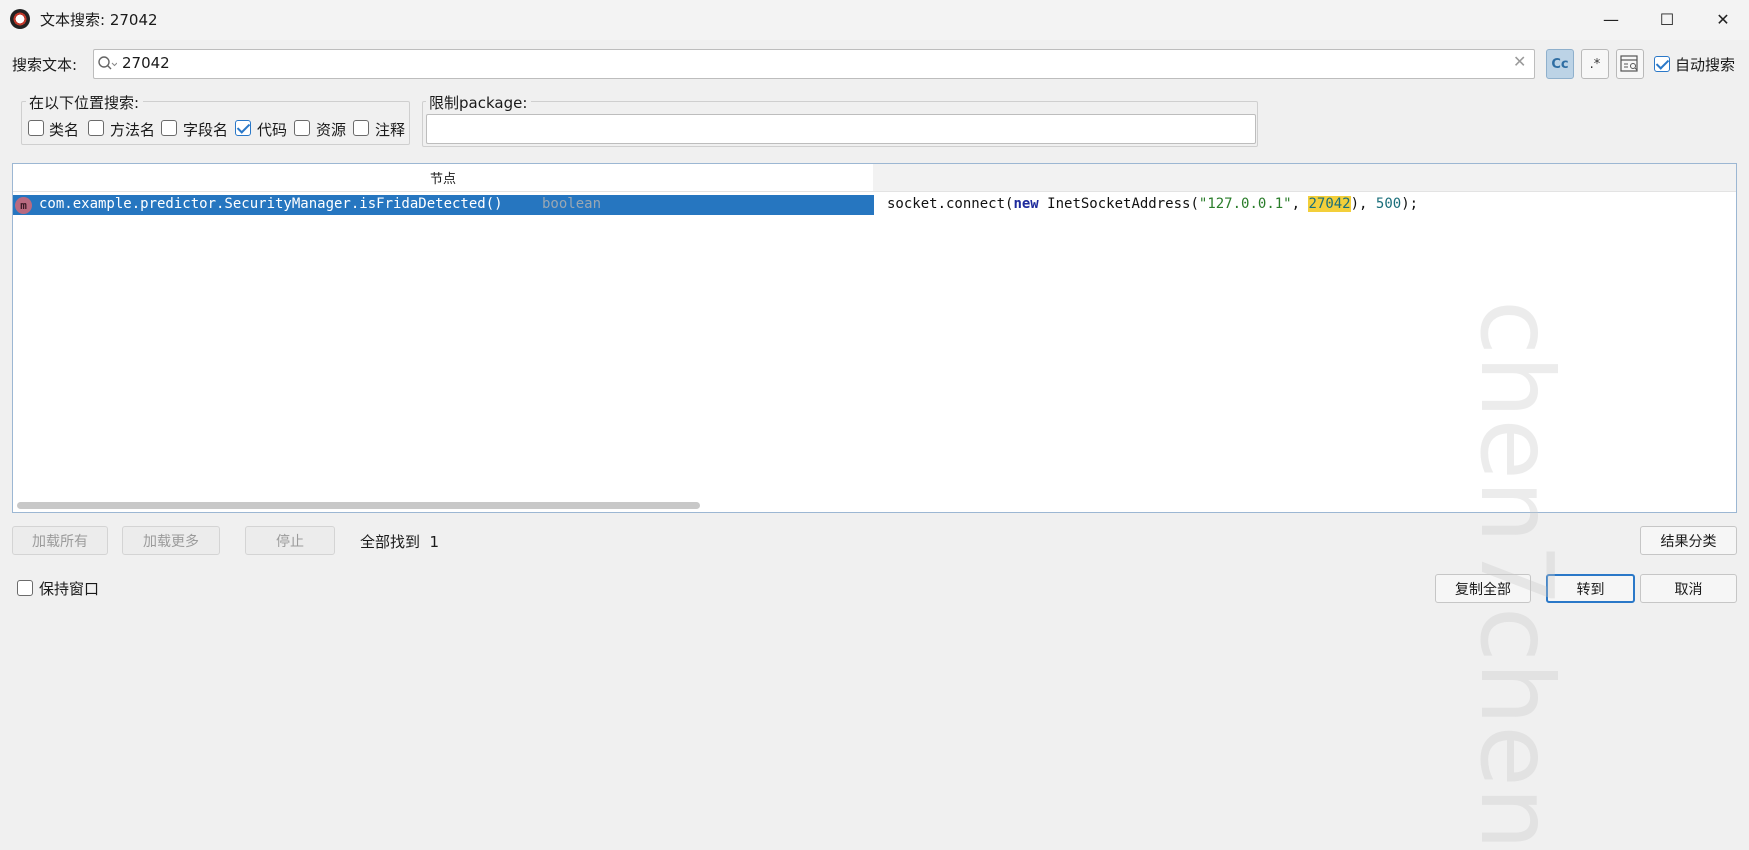 Image resolution: width=1749 pixels, height=850 pixels. Describe the element at coordinates (1410, 204) in the screenshot. I see `code-end: );` at that location.